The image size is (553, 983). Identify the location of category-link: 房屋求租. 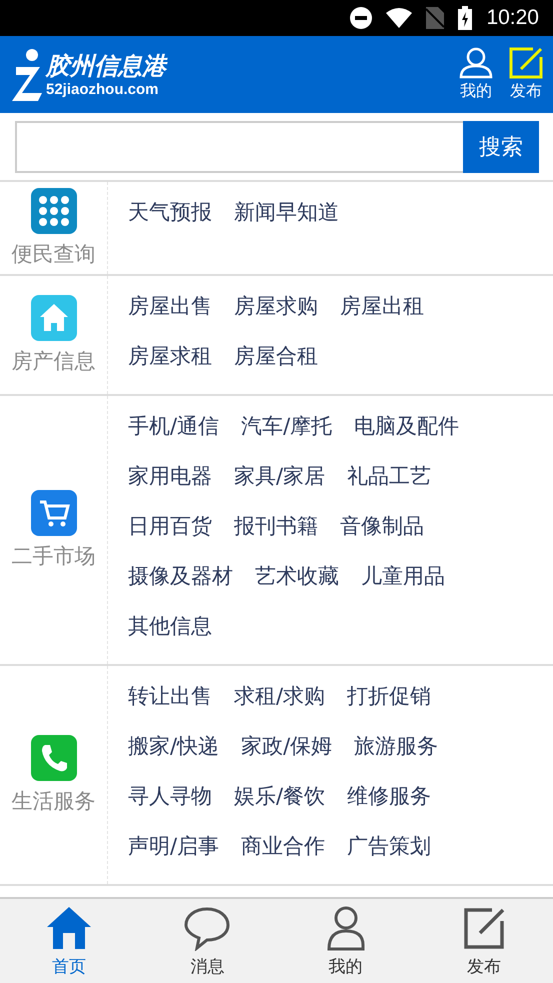
(170, 356).